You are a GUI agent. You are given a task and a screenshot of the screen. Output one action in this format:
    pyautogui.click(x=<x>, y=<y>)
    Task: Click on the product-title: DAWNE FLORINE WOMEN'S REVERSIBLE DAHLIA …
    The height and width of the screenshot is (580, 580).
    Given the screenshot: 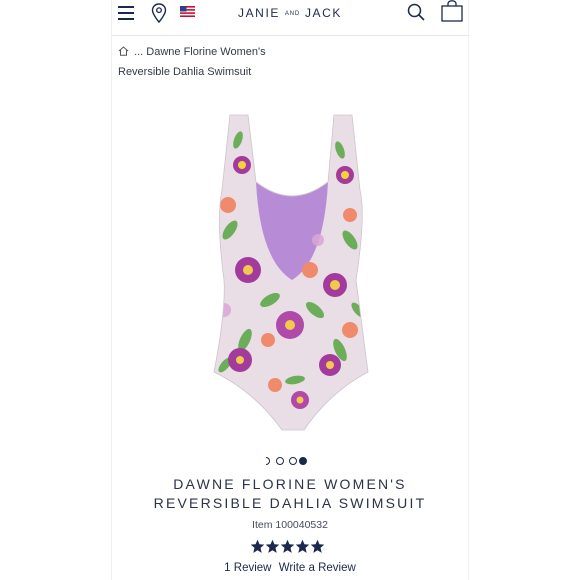 What is the action you would take?
    pyautogui.click(x=290, y=494)
    